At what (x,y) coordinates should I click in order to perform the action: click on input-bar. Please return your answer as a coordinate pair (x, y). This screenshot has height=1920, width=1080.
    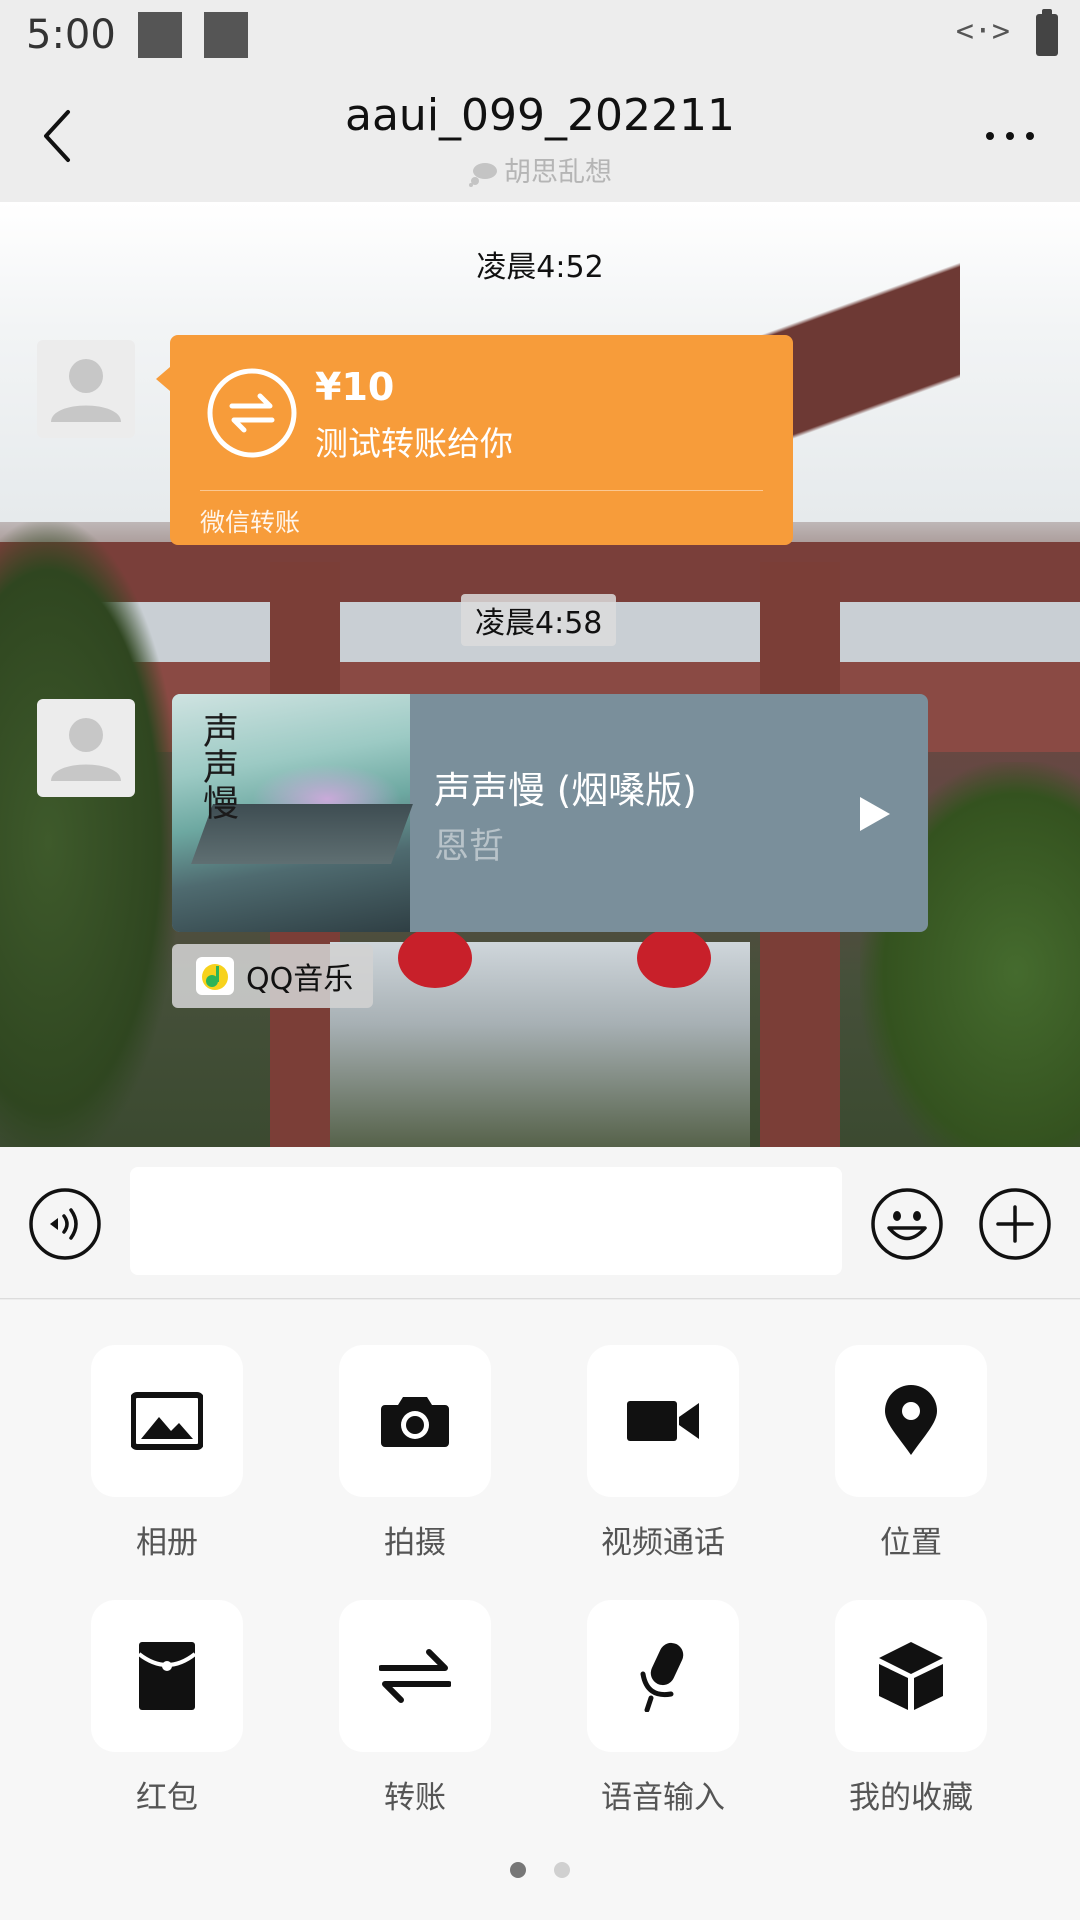
    Looking at the image, I should click on (540, 1223).